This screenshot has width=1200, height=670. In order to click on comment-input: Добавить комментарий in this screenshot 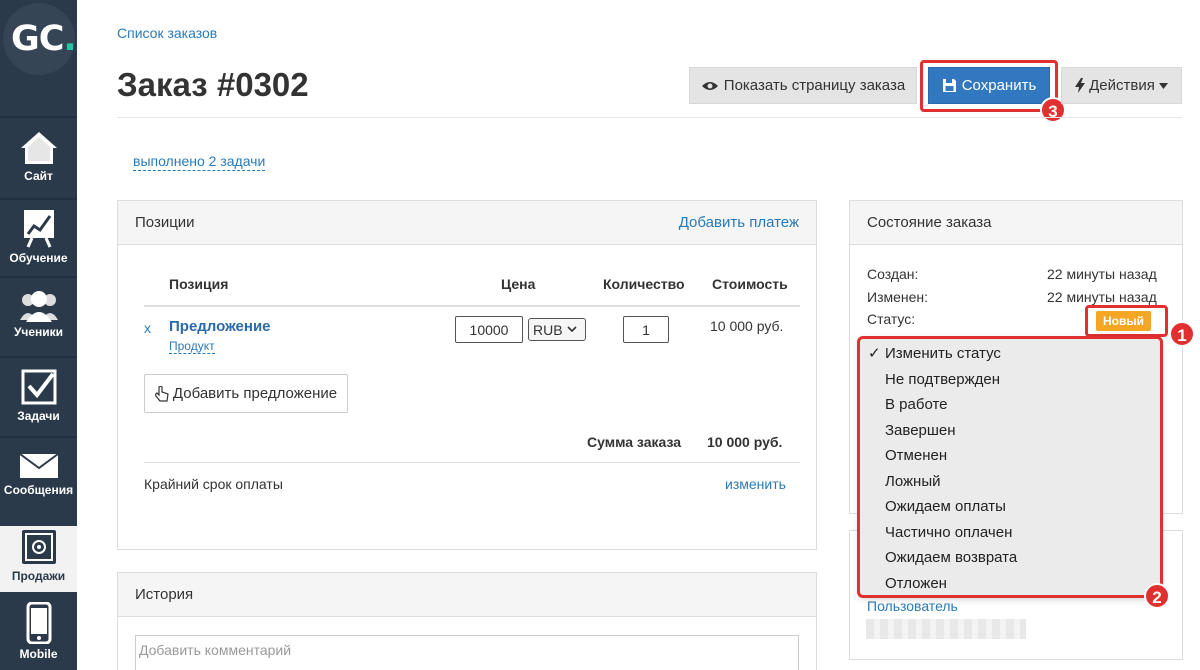, I will do `click(467, 652)`.